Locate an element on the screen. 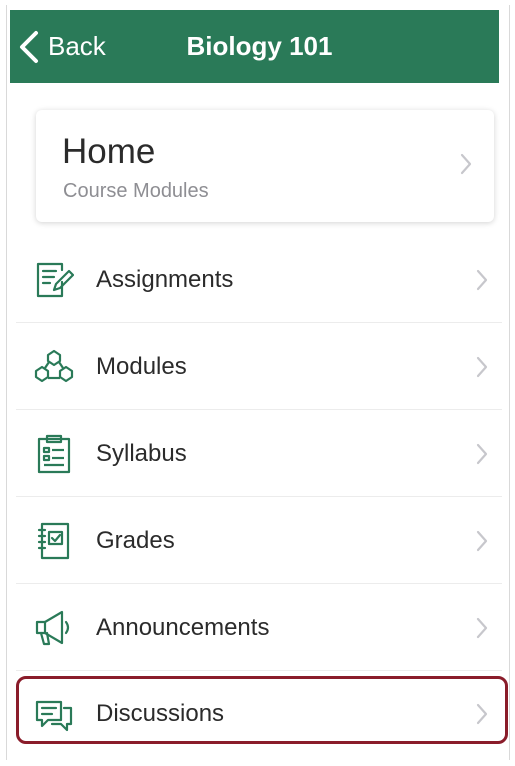 This screenshot has height=766, width=515. syllabus-icon is located at coordinates (54, 454).